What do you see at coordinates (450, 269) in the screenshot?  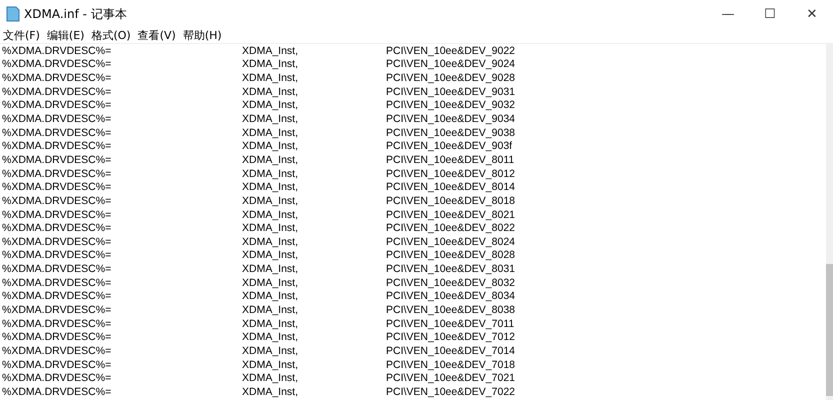 I see `text-line-hardware-id: PCI\VEN_10ee&DEV_8031` at bounding box center [450, 269].